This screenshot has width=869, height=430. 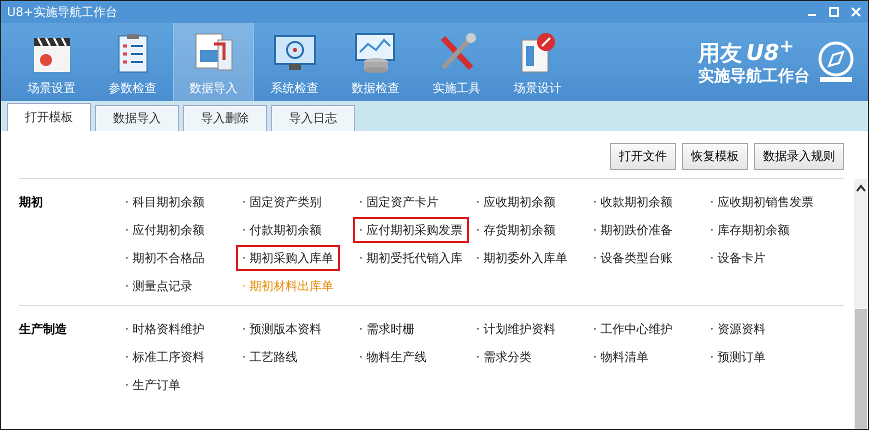 I want to click on section-title: 生产制造, so click(x=43, y=329).